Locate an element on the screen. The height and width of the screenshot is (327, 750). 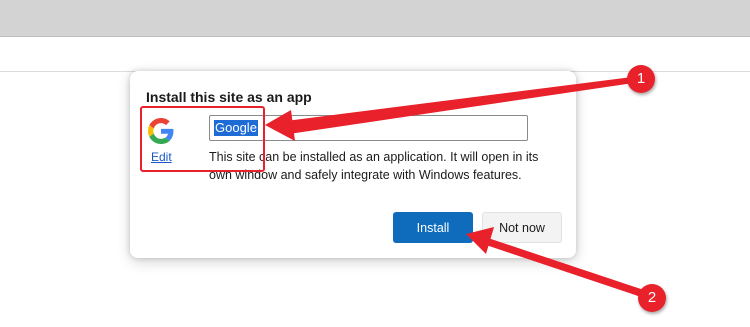
install-button: Install is located at coordinates (433, 227).